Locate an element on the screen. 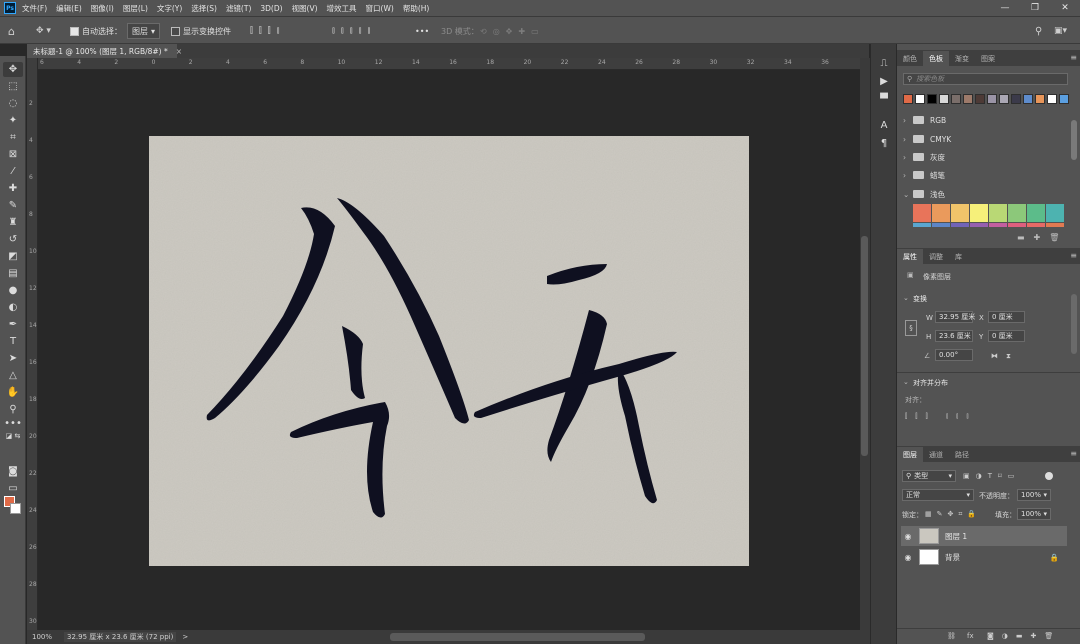 This screenshot has height=644, width=1080. swatch-group-light: ⌄ 浅色 is located at coordinates (985, 194).